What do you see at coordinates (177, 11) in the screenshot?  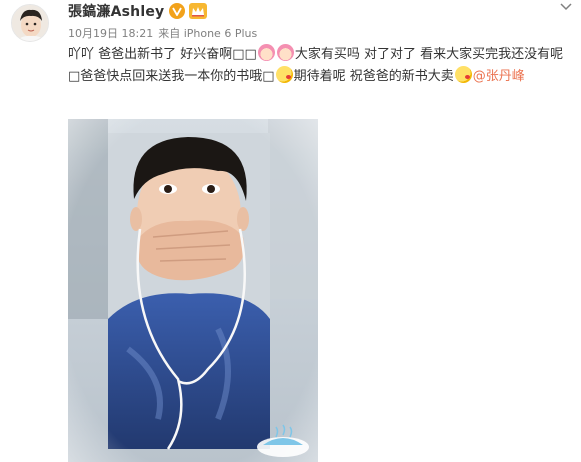 I see `verified-badge-icon` at bounding box center [177, 11].